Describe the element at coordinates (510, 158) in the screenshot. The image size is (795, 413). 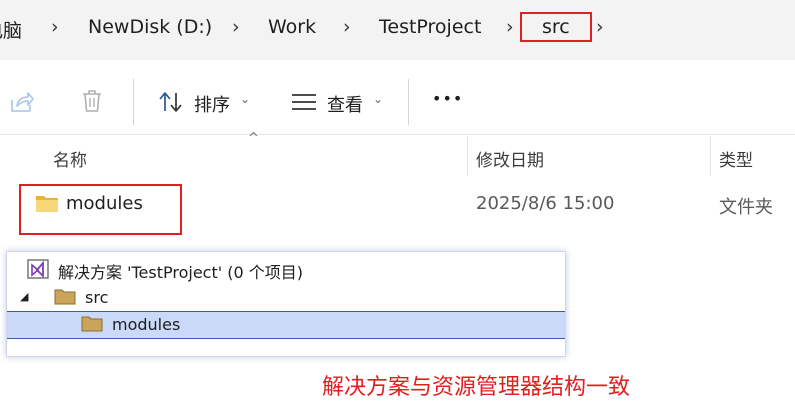
I see `column-header-modified: 修改日期` at that location.